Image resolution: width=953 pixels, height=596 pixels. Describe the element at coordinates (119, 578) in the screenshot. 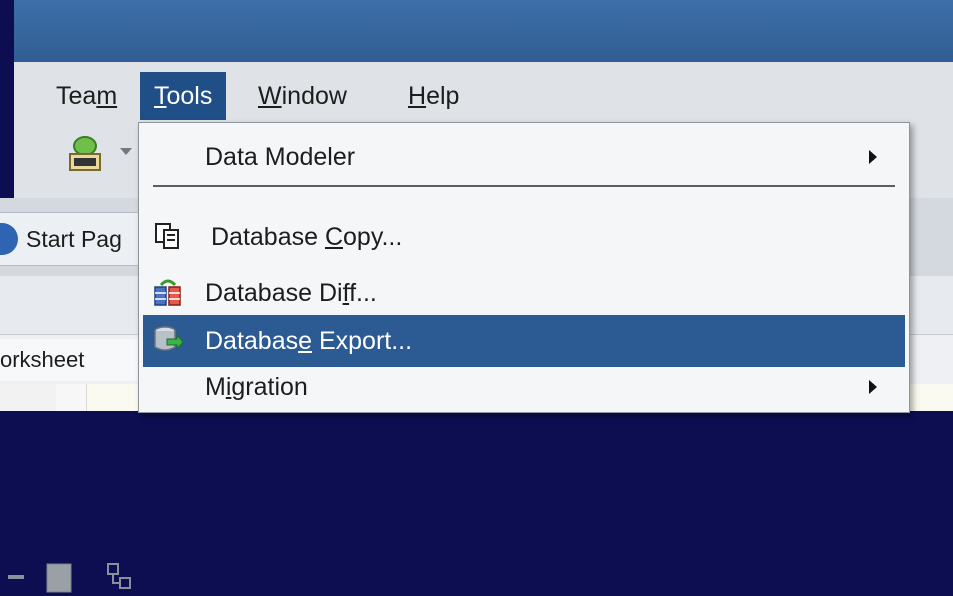

I see `tree-icon` at that location.